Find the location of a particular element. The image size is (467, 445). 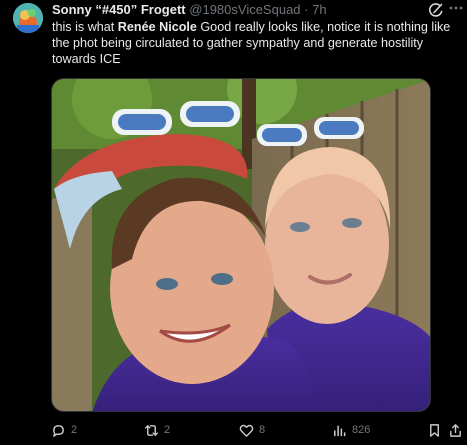

repost-count: 2 is located at coordinates (167, 430).